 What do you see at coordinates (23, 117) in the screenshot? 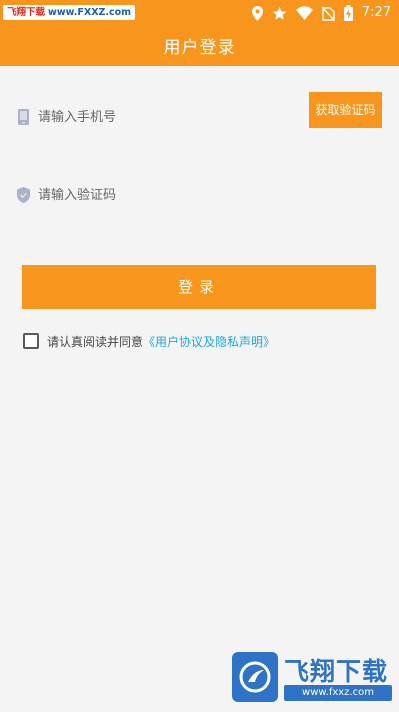
I see `phone-icon` at bounding box center [23, 117].